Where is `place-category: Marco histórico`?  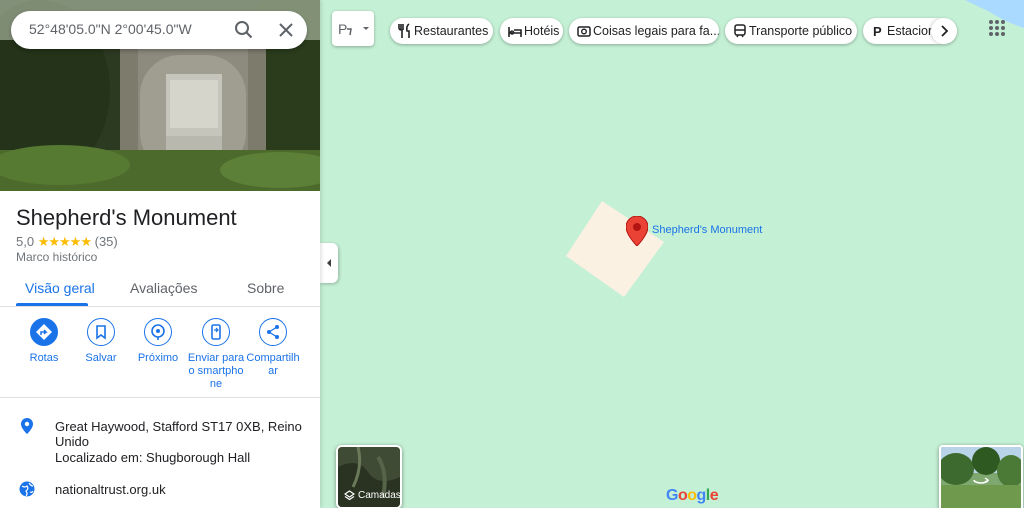
place-category: Marco histórico is located at coordinates (56, 257).